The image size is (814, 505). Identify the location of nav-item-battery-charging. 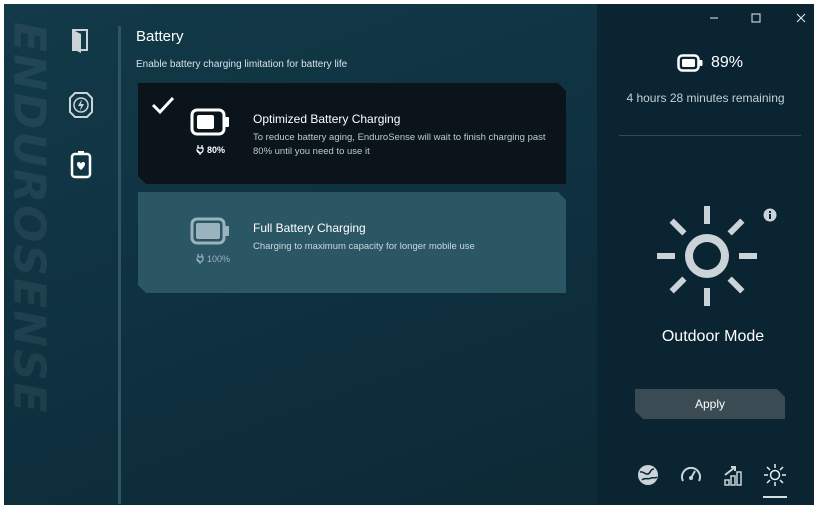
(81, 165).